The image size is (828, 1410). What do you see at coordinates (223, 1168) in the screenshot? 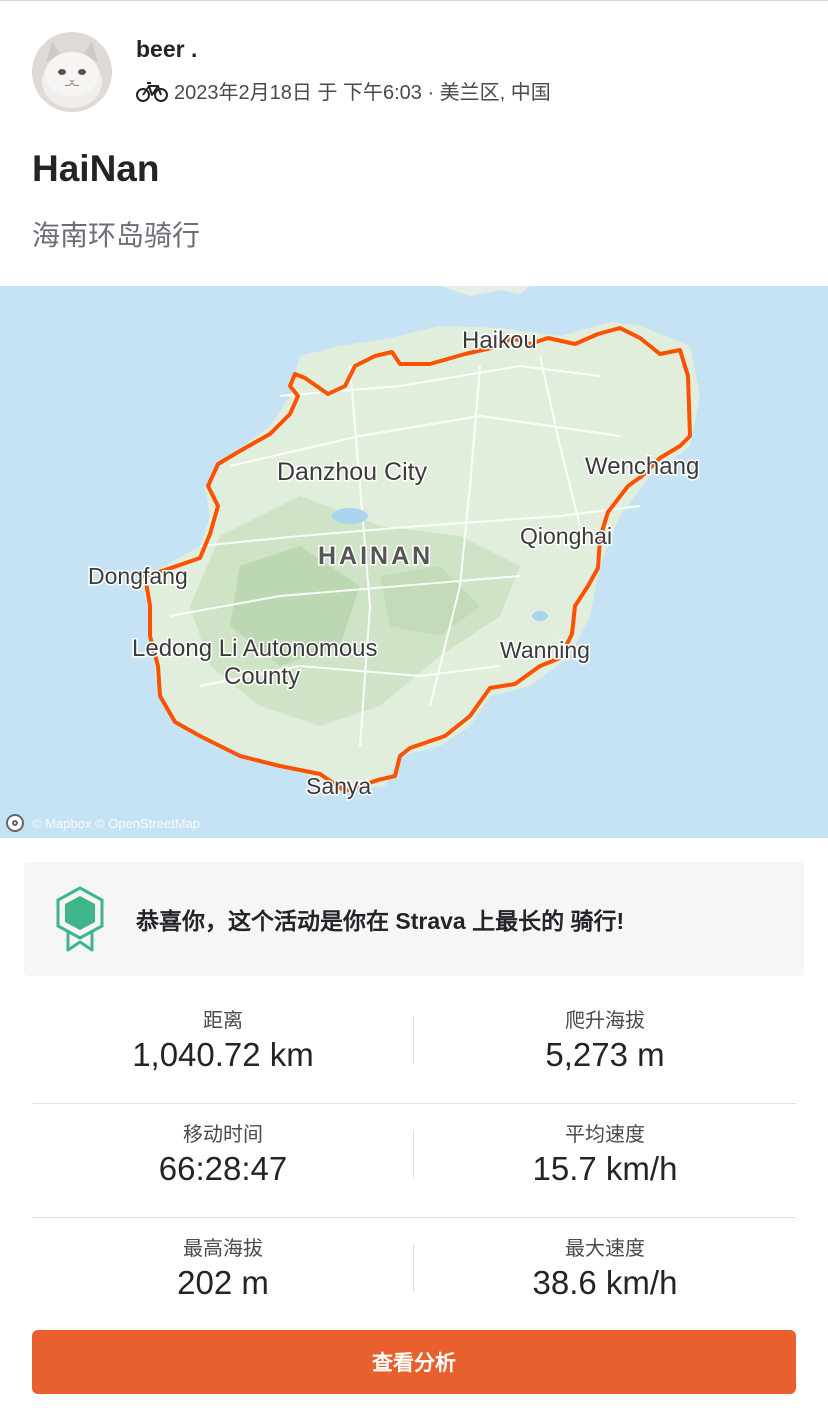
I see `stat-value: 66:28:47` at bounding box center [223, 1168].